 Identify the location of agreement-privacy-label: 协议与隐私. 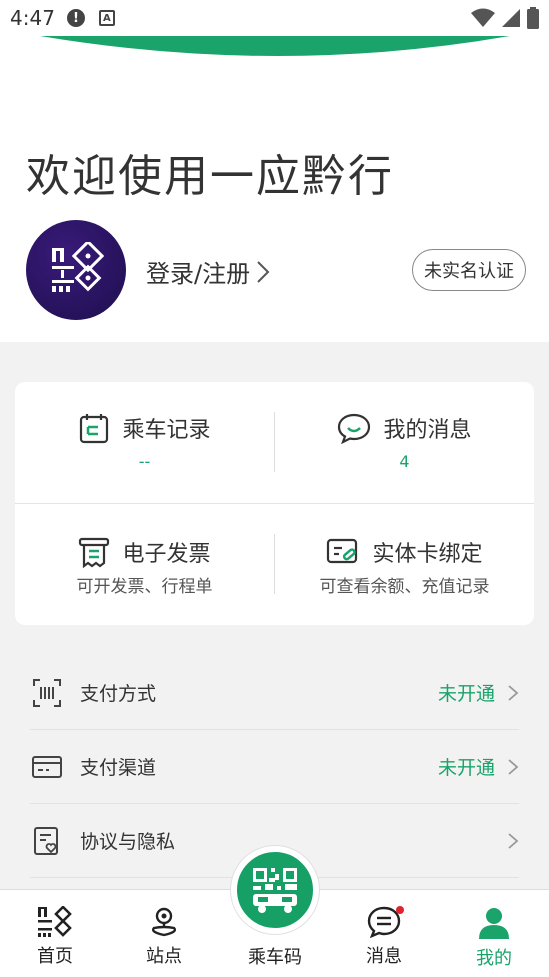
(128, 842).